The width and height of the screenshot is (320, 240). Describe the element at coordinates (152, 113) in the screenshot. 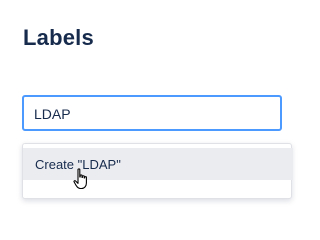

I see `label-input: LDAP` at that location.